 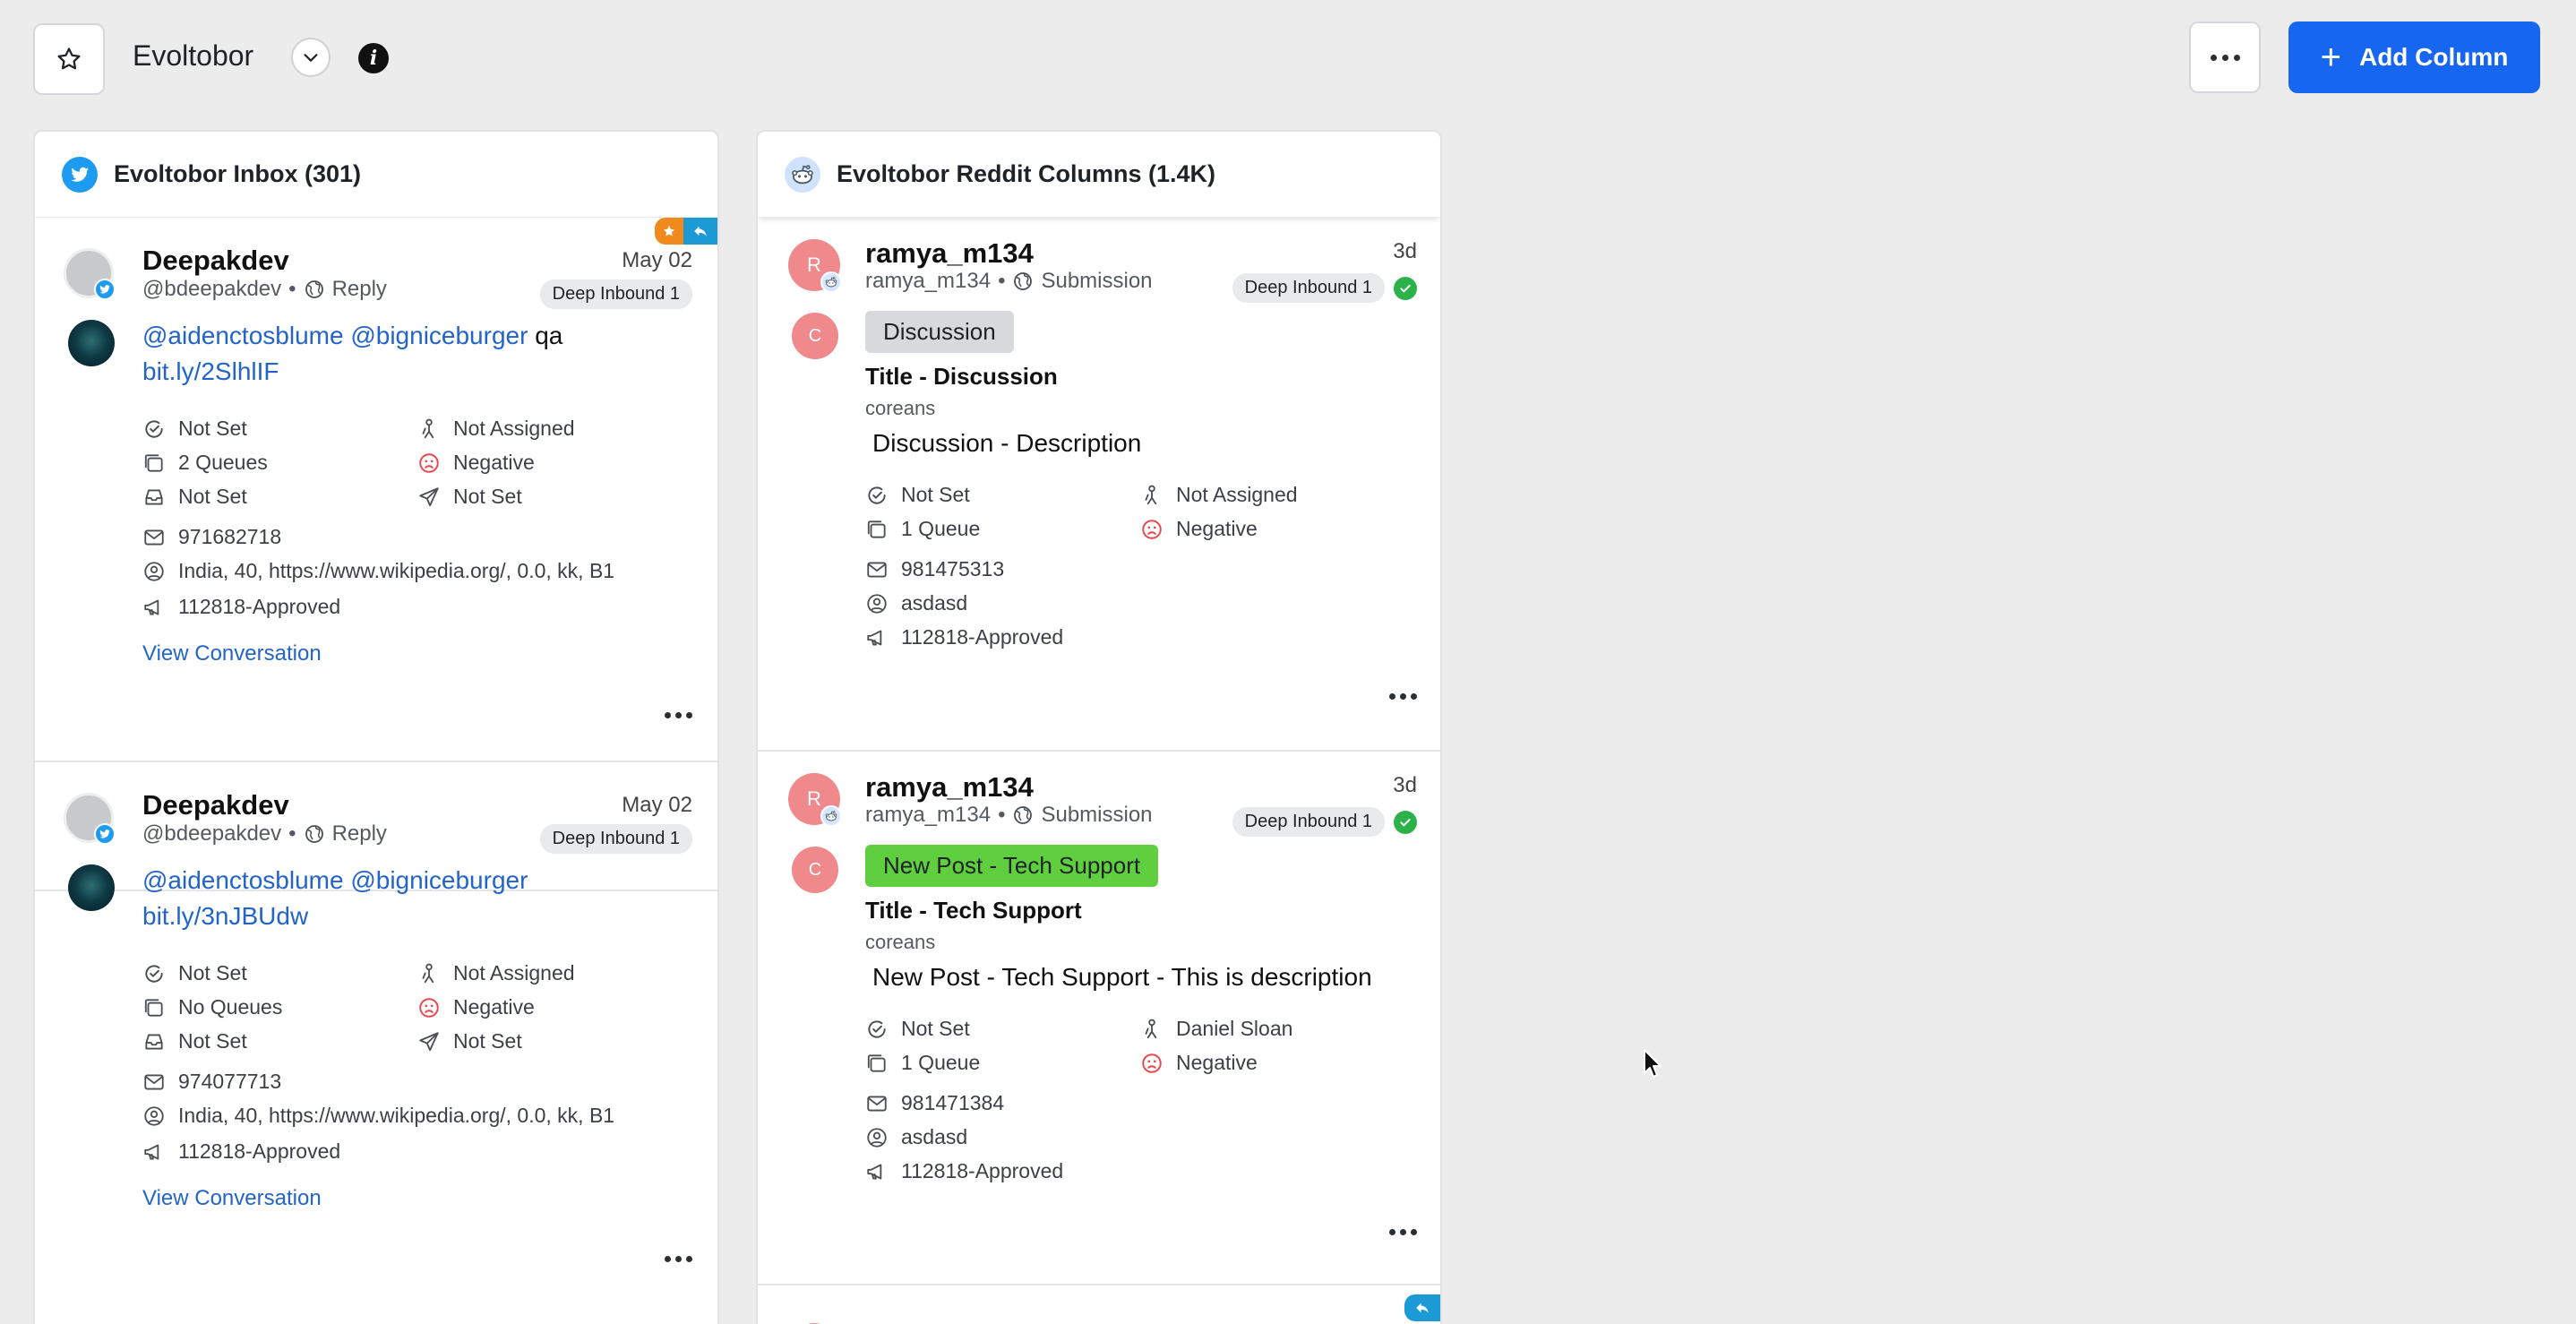 I want to click on assignee-field: Daniel Sloan, so click(x=1216, y=1029).